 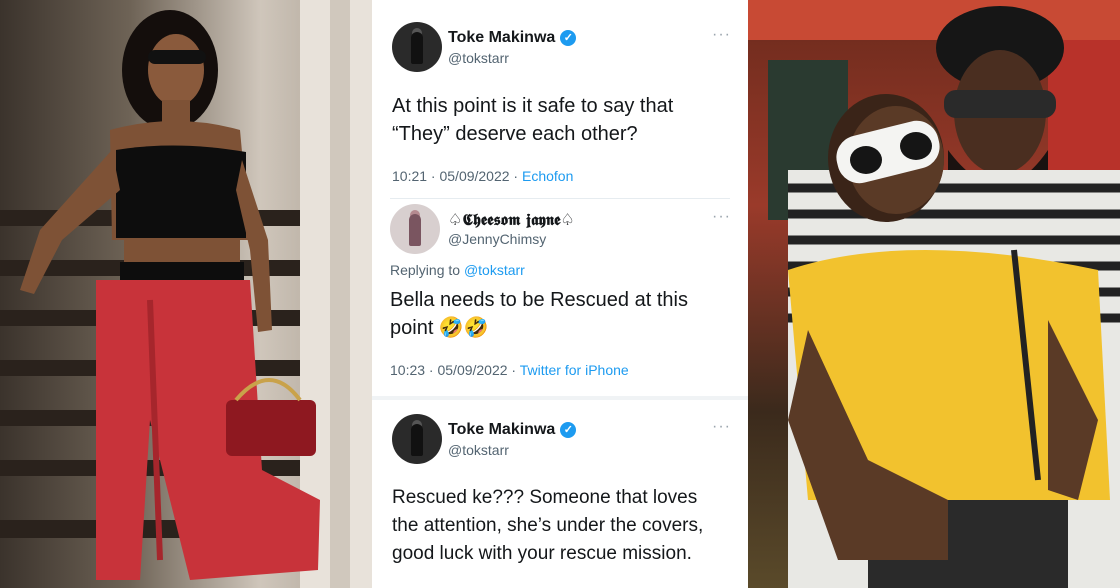 What do you see at coordinates (455, 370) in the screenshot?
I see `timestamp: 10:23 · 05/09/2022 ·` at bounding box center [455, 370].